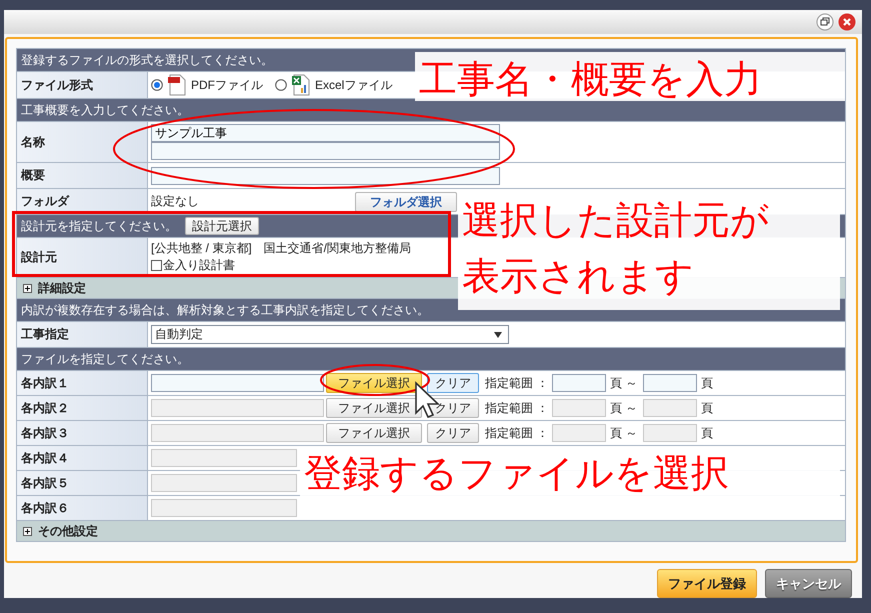 The height and width of the screenshot is (613, 871). Describe the element at coordinates (825, 22) in the screenshot. I see `restore-icon` at that location.